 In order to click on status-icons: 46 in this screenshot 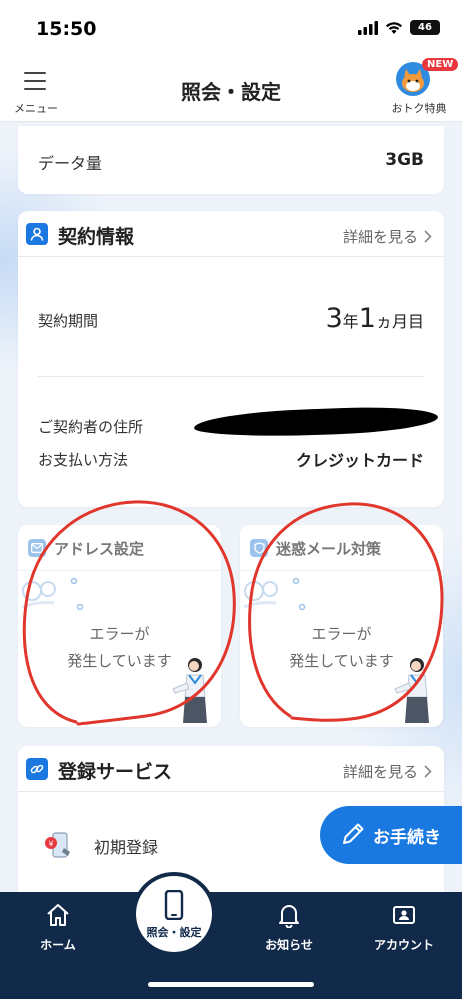, I will do `click(399, 27)`.